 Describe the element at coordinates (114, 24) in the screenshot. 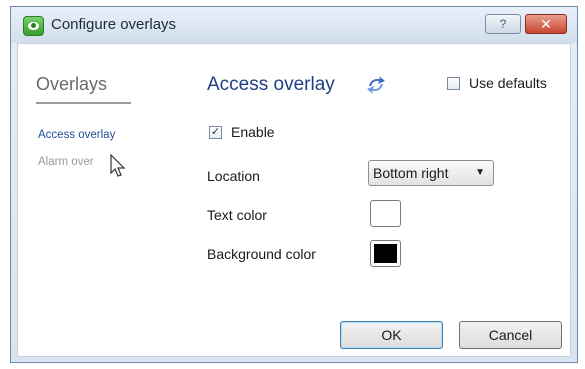

I see `window-title: Configure overlays` at that location.